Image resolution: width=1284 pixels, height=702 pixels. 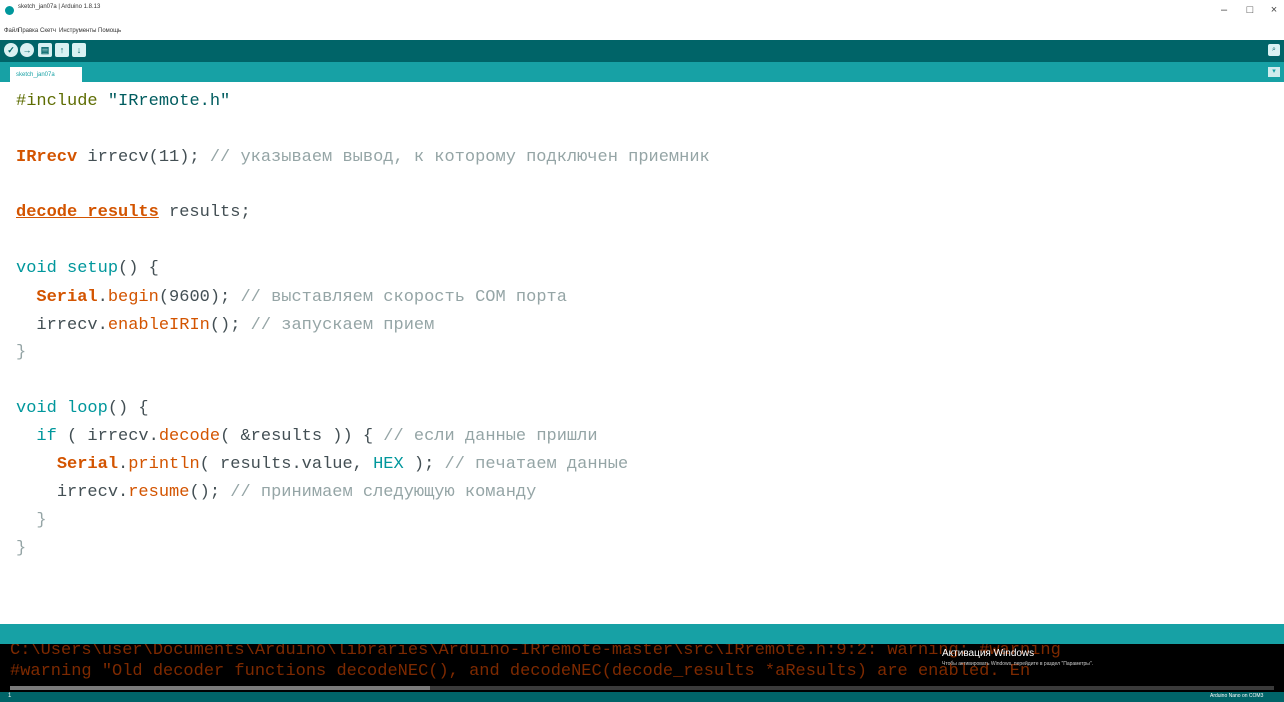 I want to click on code-token: begin, so click(x=133, y=297).